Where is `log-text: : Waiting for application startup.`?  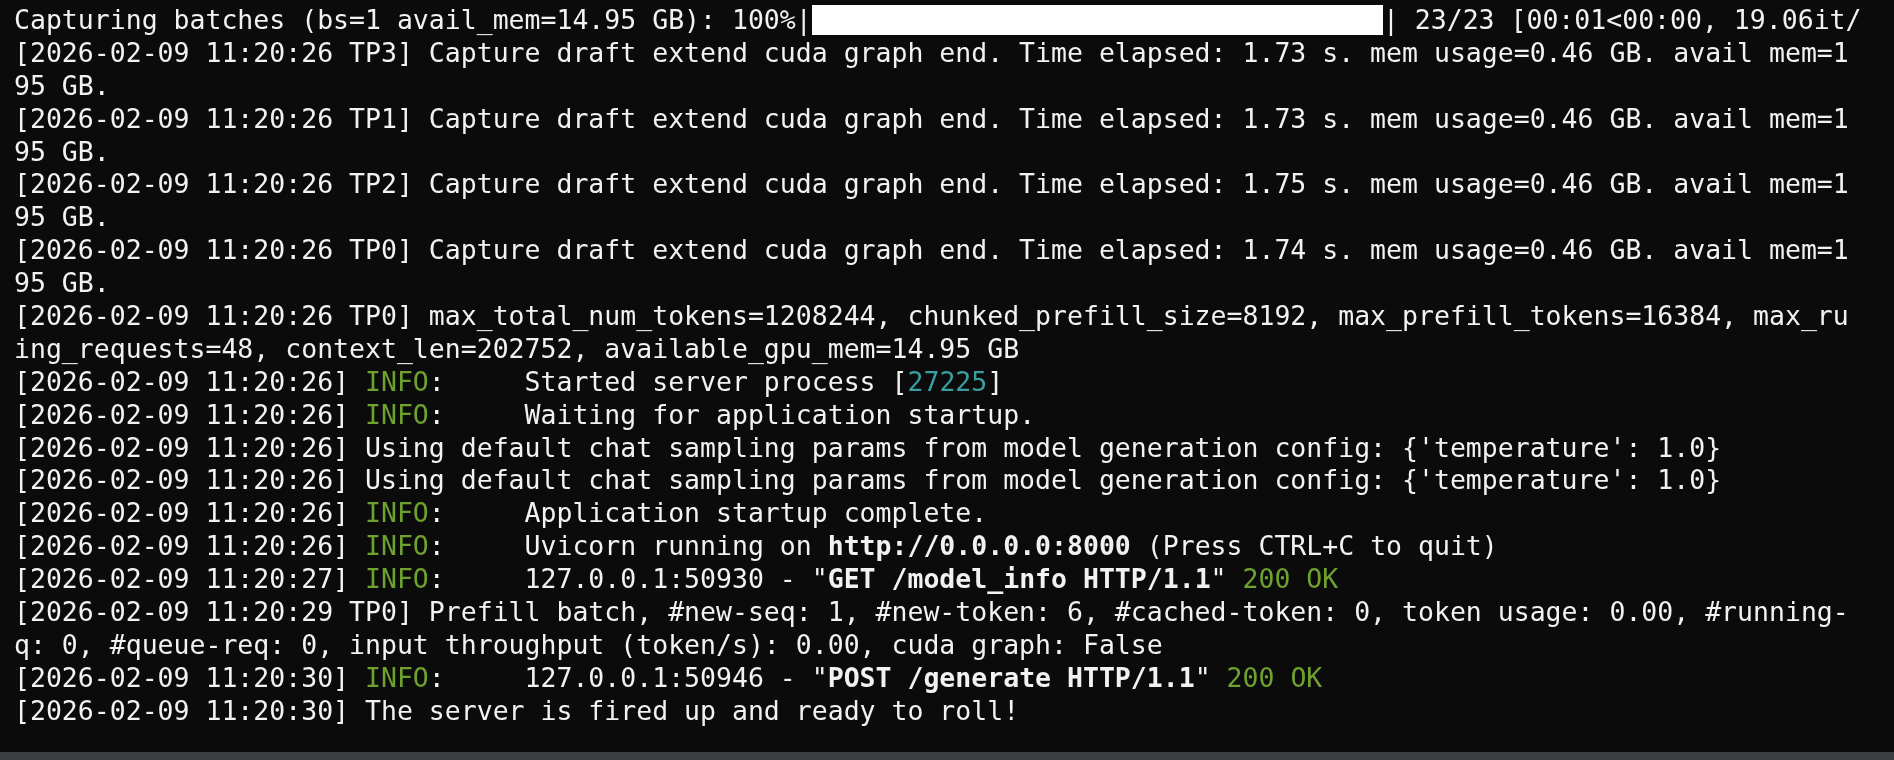
log-text: : Waiting for application startup. is located at coordinates (732, 415).